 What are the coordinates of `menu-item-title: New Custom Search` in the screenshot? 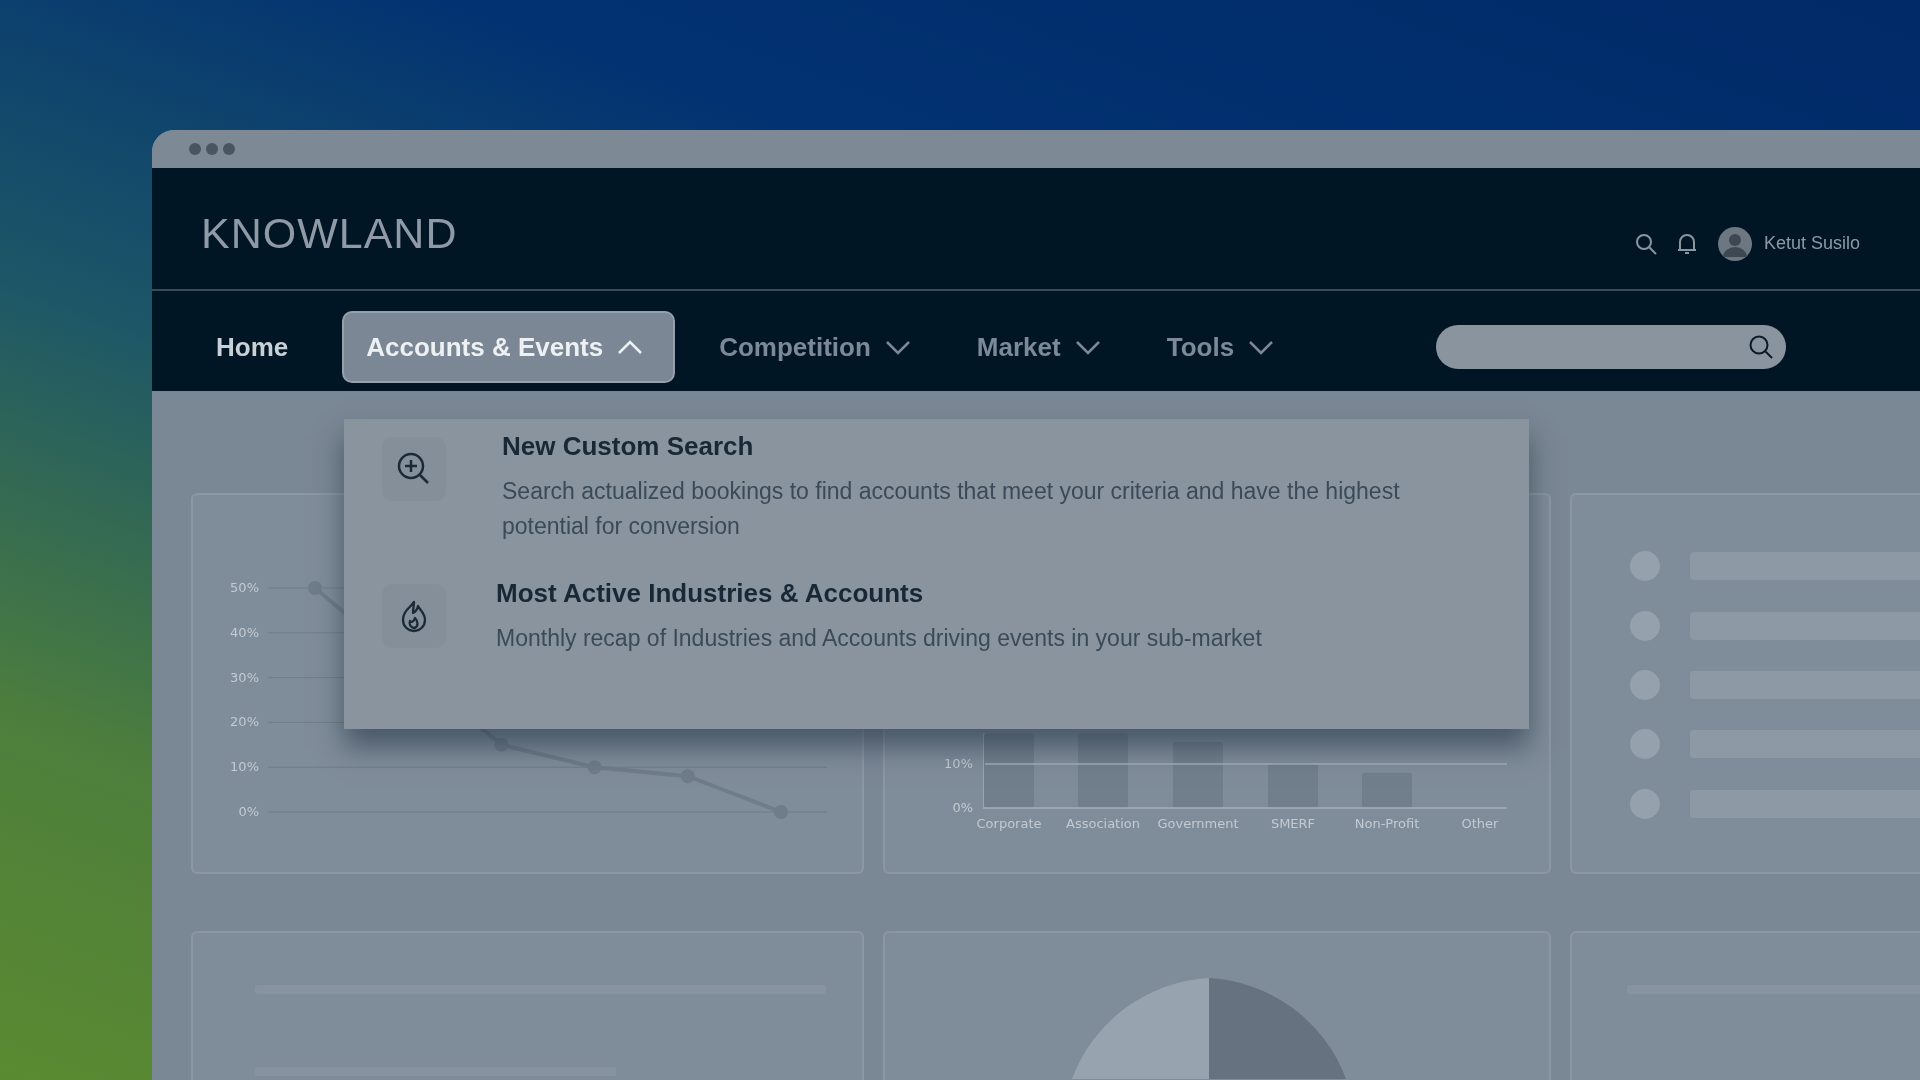 It's located at (994, 446).